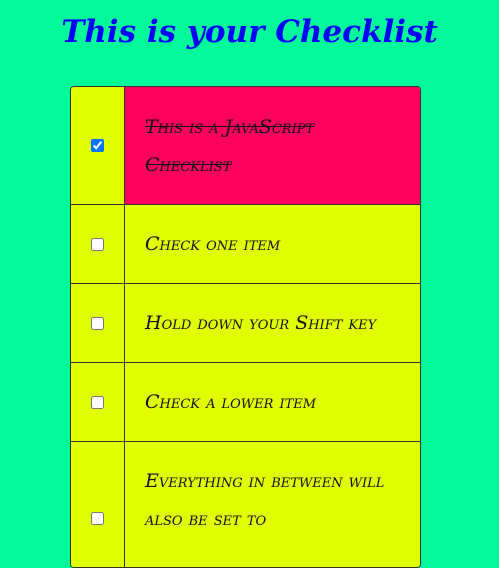 Image resolution: width=499 pixels, height=568 pixels. Describe the element at coordinates (261, 323) in the screenshot. I see `item-label: Hold down your Shift key` at that location.